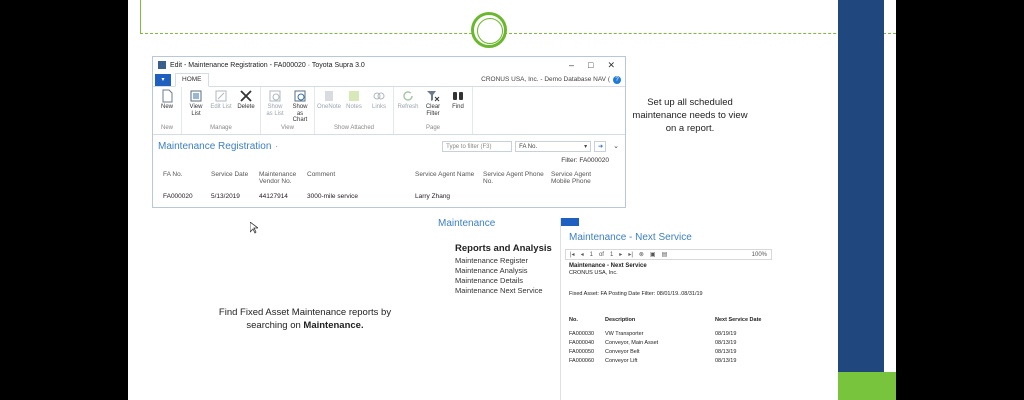 The height and width of the screenshot is (400, 1024). I want to click on ribbon-group-new: New New, so click(167, 110).